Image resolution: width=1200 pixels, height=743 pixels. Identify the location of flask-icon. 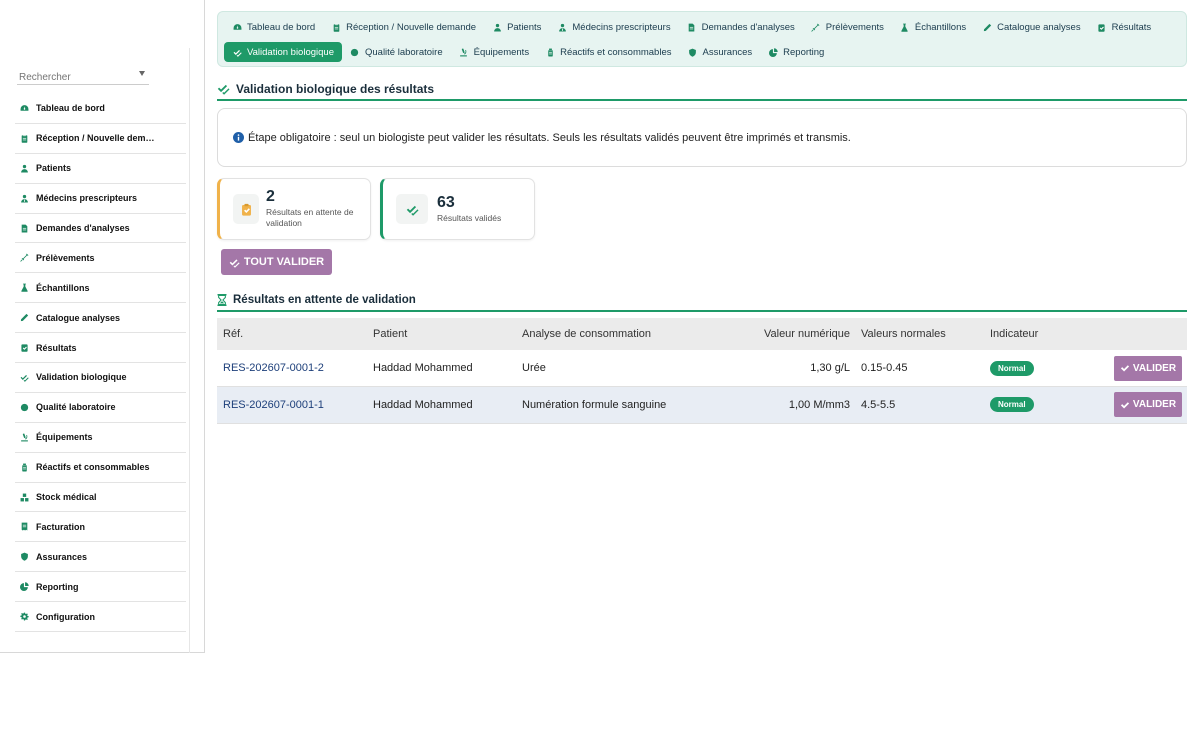
(905, 27).